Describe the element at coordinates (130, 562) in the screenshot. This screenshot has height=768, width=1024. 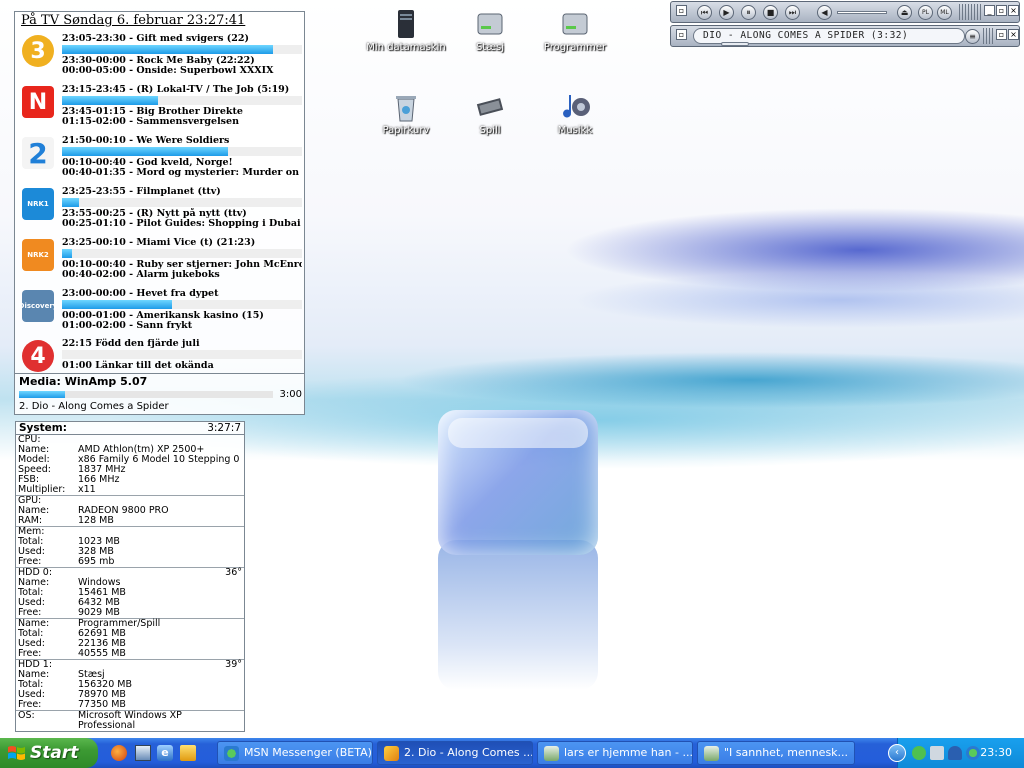
I see `info-row: Free: 695 mb` at that location.